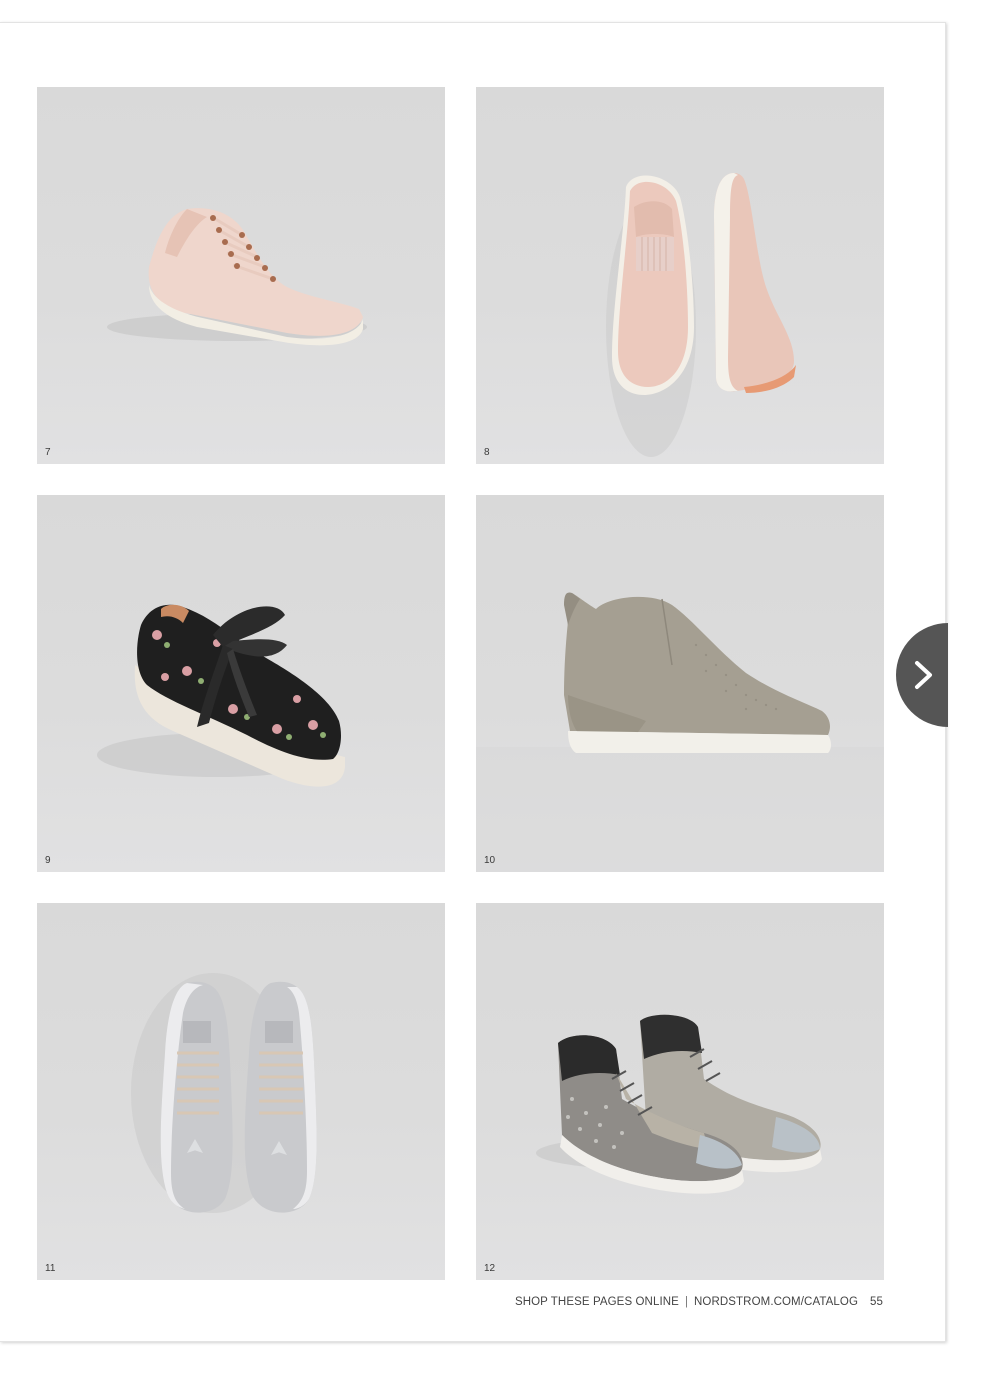 The image size is (984, 1374). Describe the element at coordinates (48, 860) in the screenshot. I see `tile-number: 9` at that location.